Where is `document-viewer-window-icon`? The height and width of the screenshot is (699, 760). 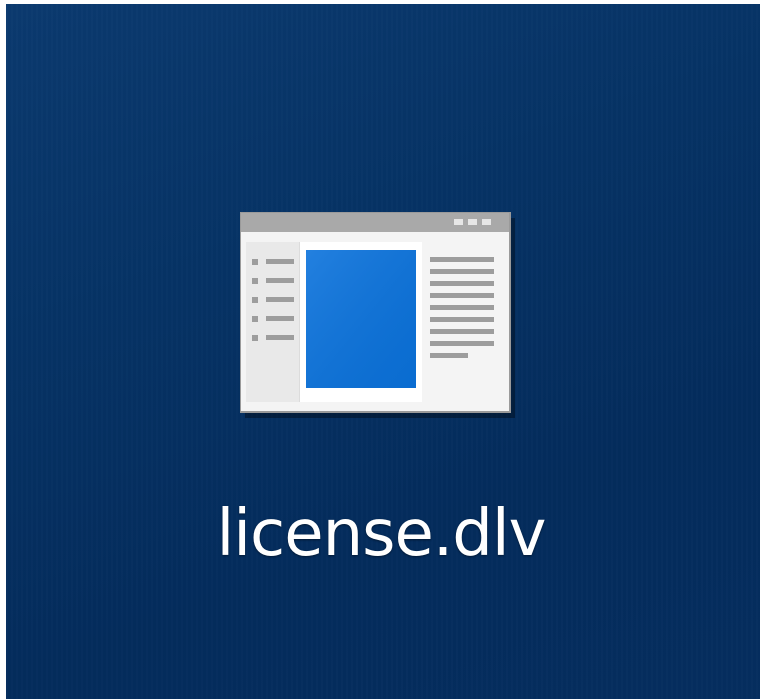 document-viewer-window-icon is located at coordinates (377, 315).